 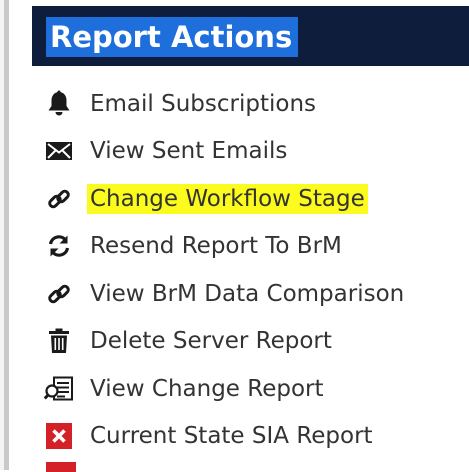 What do you see at coordinates (247, 293) in the screenshot?
I see `menu-item-label: View BrM Data Comparison` at bounding box center [247, 293].